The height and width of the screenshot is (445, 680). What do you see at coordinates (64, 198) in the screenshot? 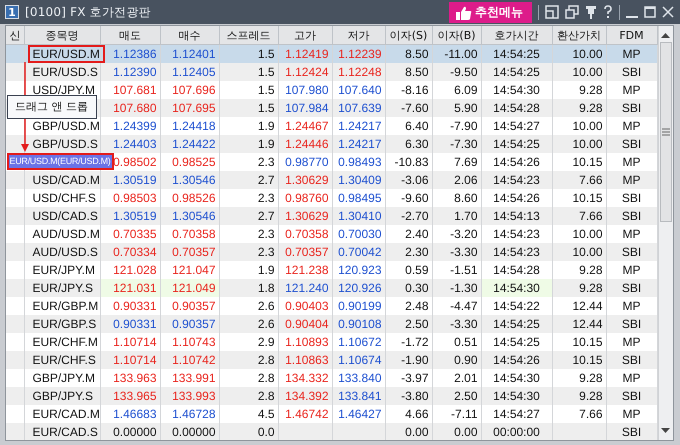
I see `symbol-name: USD/CHF.S` at bounding box center [64, 198].